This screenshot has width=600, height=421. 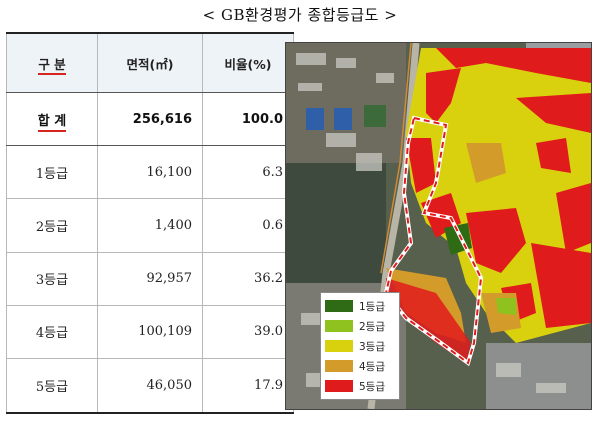 What do you see at coordinates (372, 306) in the screenshot?
I see `legend-label: 1등급` at bounding box center [372, 306].